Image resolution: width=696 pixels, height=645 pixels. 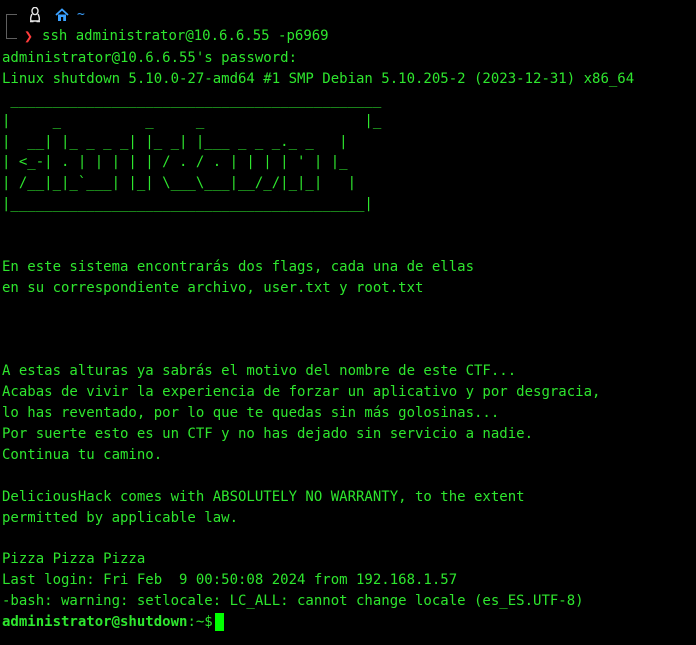 I want to click on prompt-chevron-icon: ❯, so click(x=29, y=36).